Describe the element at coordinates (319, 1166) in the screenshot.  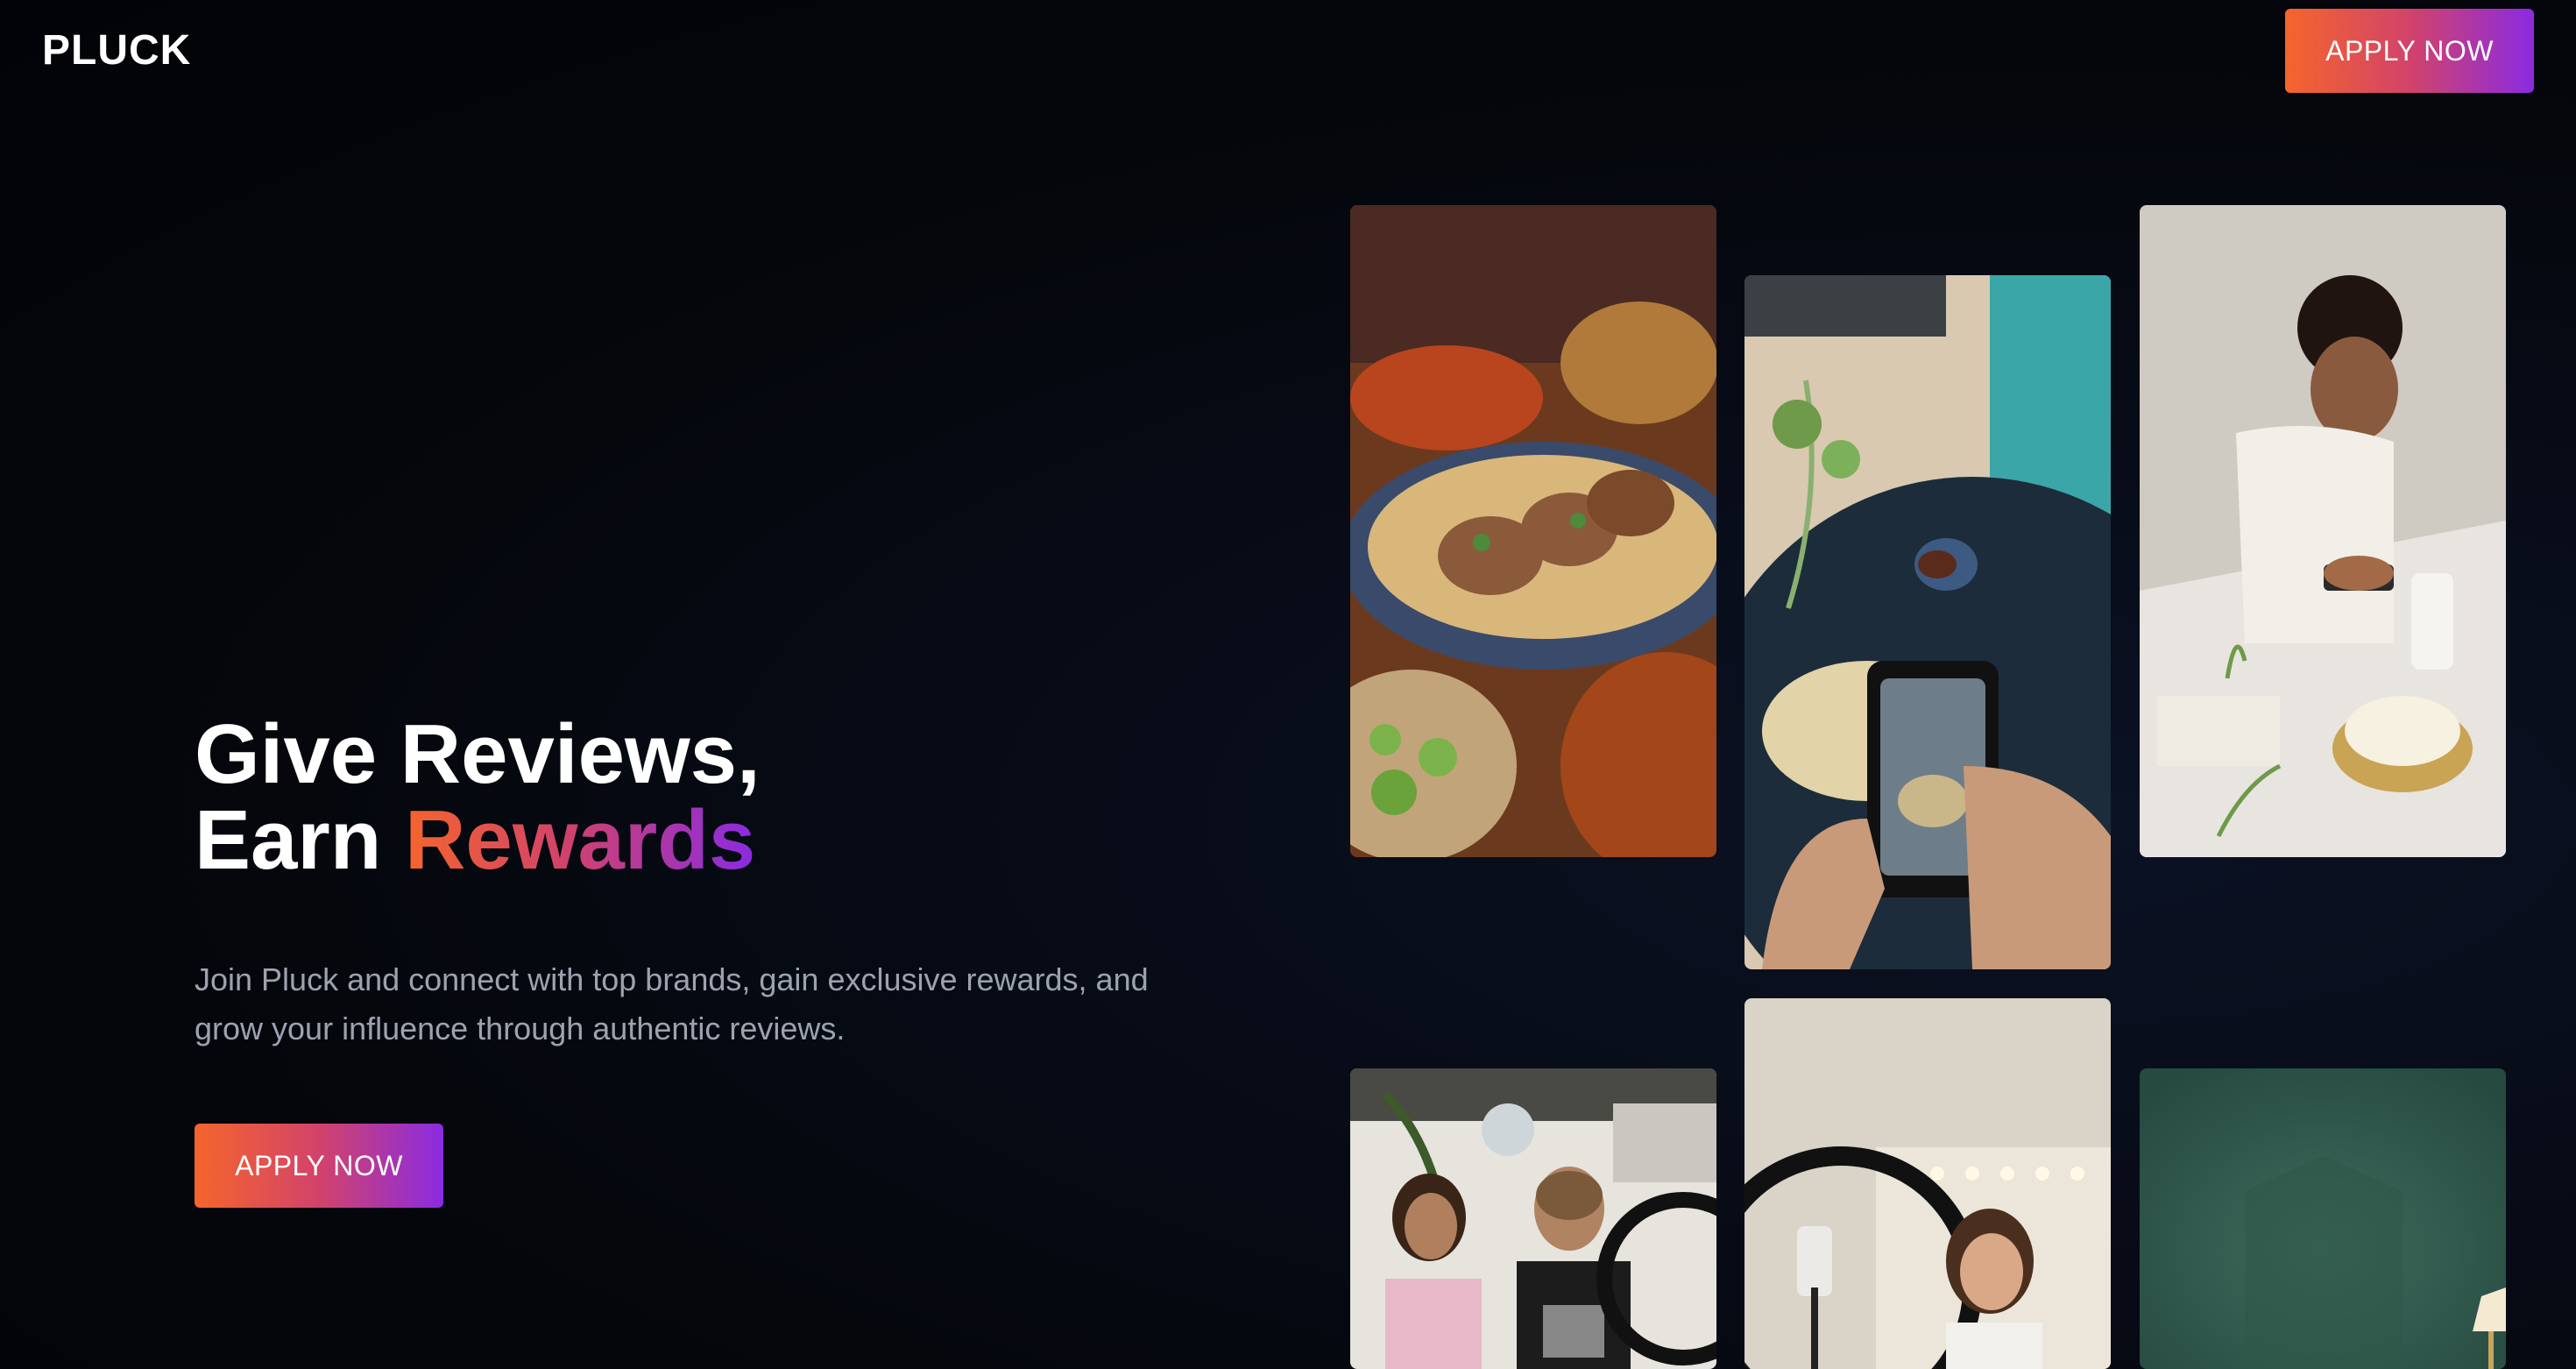
I see `hero-apply-button: APPLY NOW` at that location.